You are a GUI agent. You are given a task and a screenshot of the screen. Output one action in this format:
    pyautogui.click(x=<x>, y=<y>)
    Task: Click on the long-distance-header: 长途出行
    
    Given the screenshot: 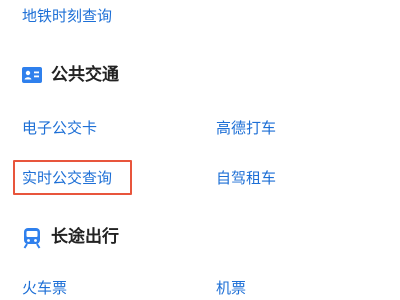 What is the action you would take?
    pyautogui.click(x=70, y=237)
    